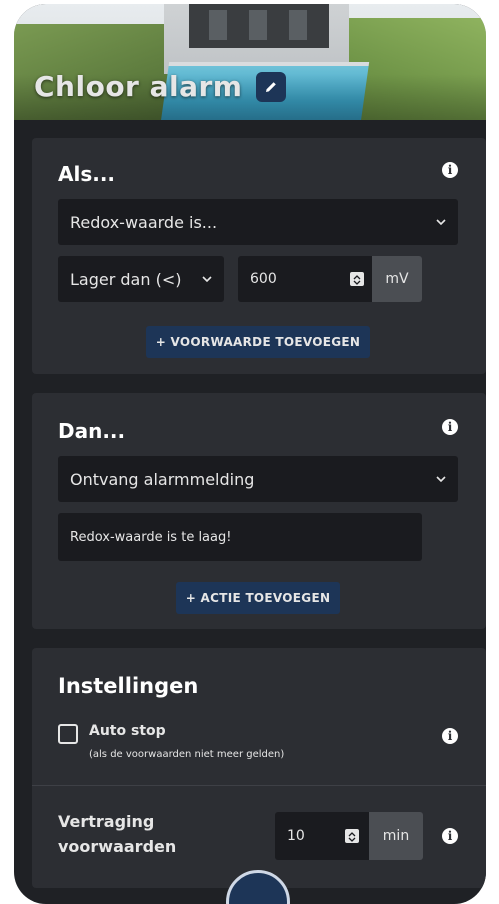  I want to click on add-action-button: + ACTIE TOEVOEGEN, so click(258, 598).